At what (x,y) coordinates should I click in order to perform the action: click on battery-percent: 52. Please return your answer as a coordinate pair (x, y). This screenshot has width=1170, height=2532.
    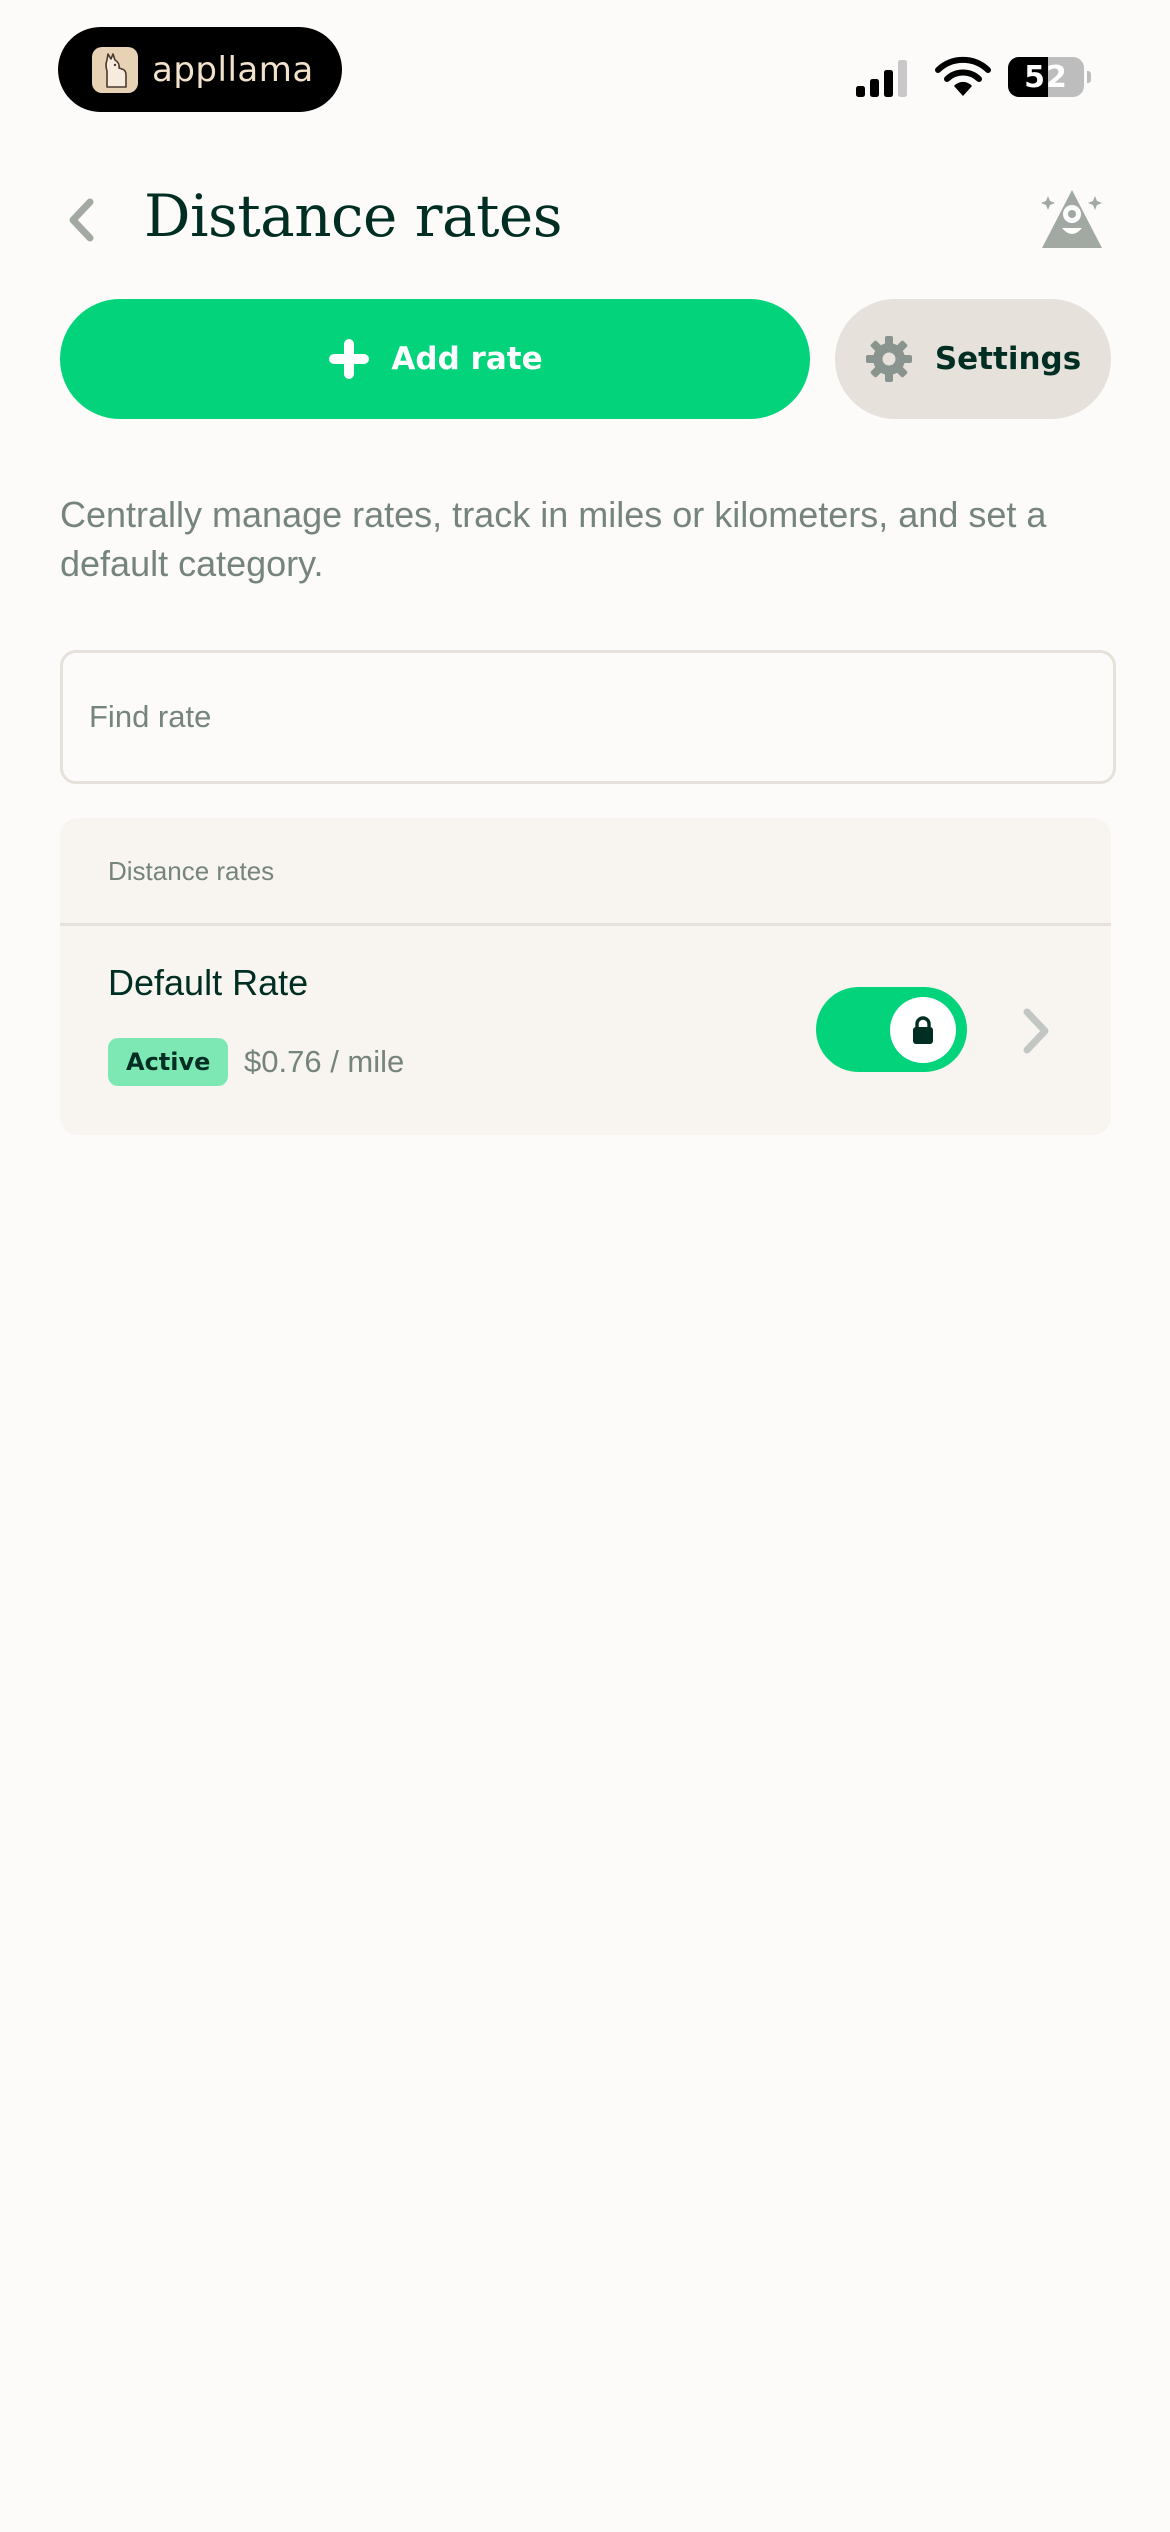
    Looking at the image, I should click on (1046, 77).